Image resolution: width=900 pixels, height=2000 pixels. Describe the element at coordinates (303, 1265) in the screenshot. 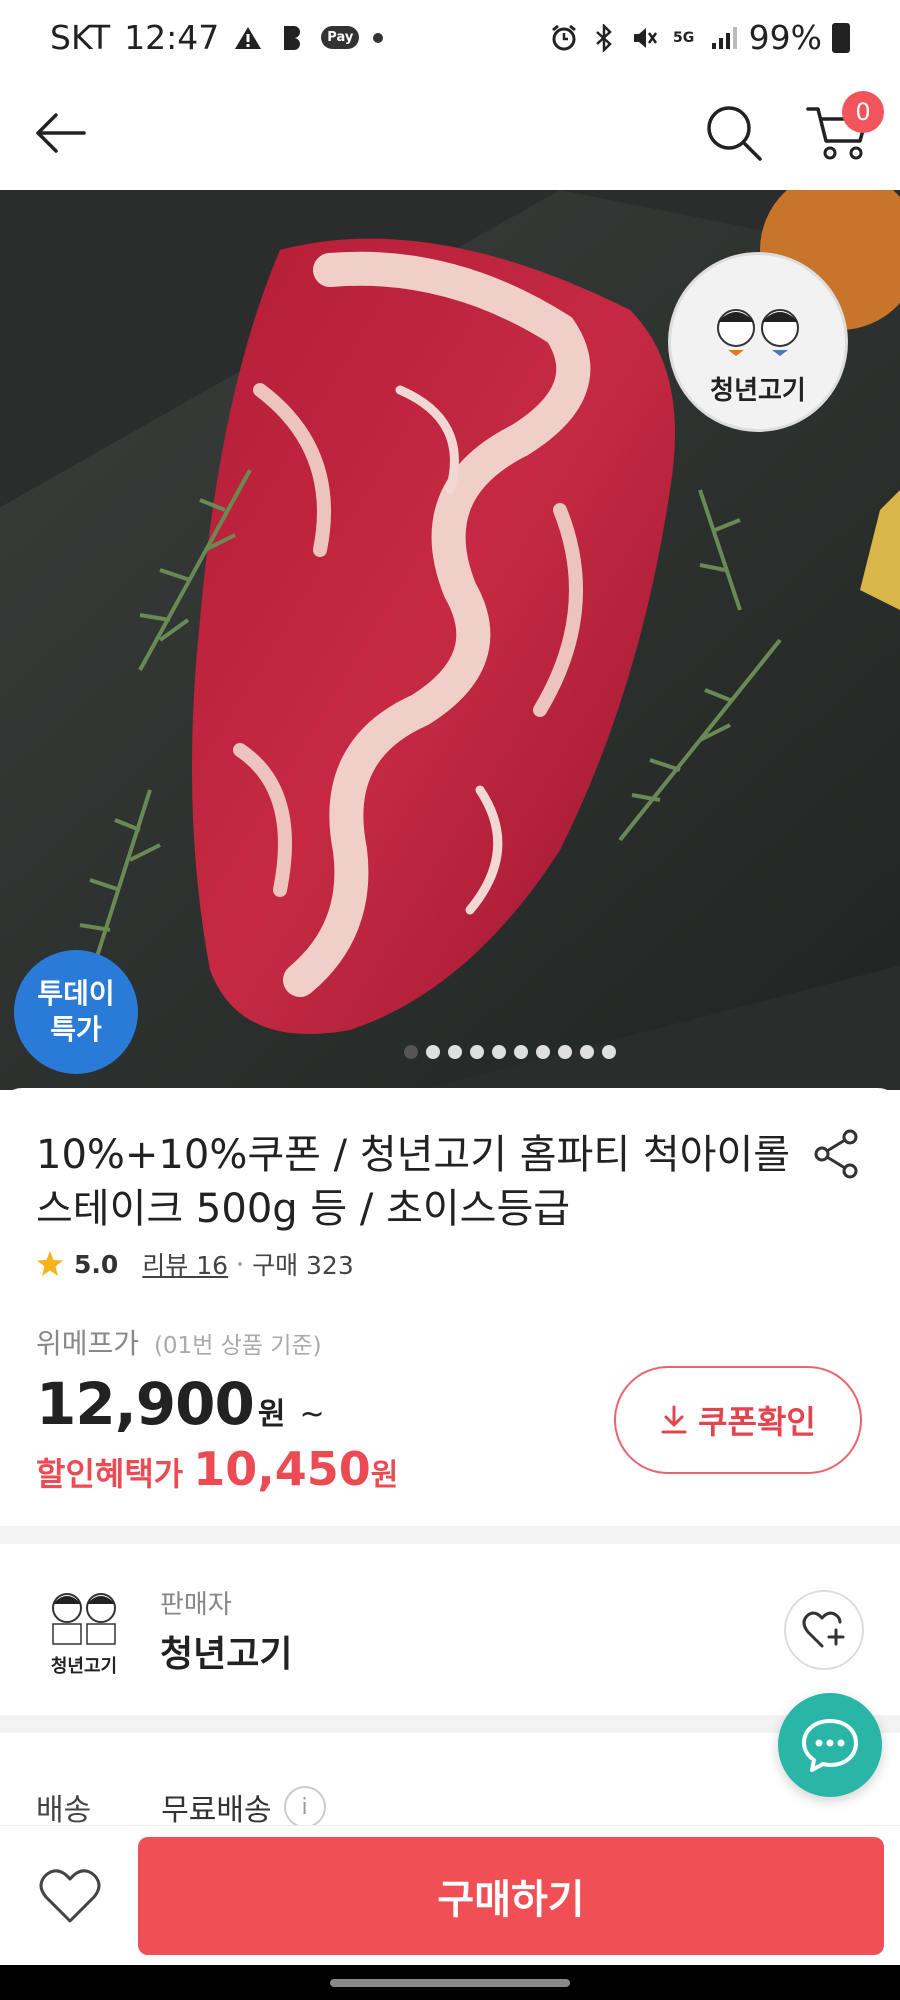

I see `purchase-count: 구매 323` at that location.